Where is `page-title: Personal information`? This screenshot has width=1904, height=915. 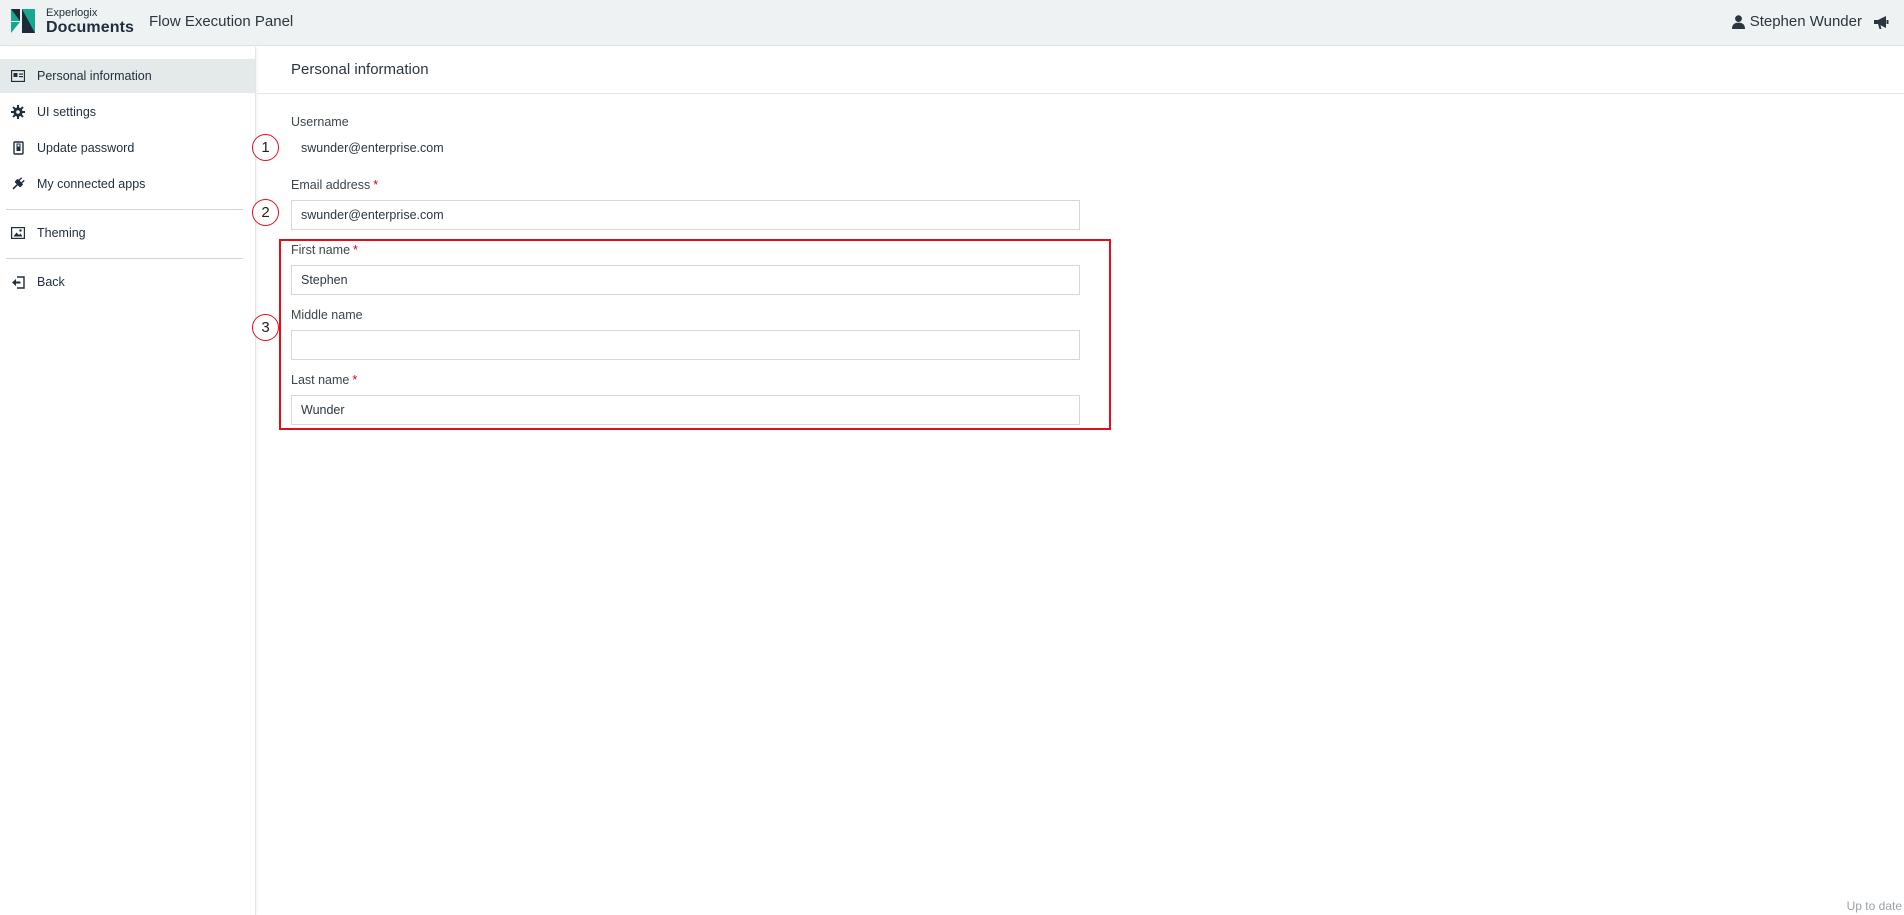
page-title: Personal information is located at coordinates (360, 69).